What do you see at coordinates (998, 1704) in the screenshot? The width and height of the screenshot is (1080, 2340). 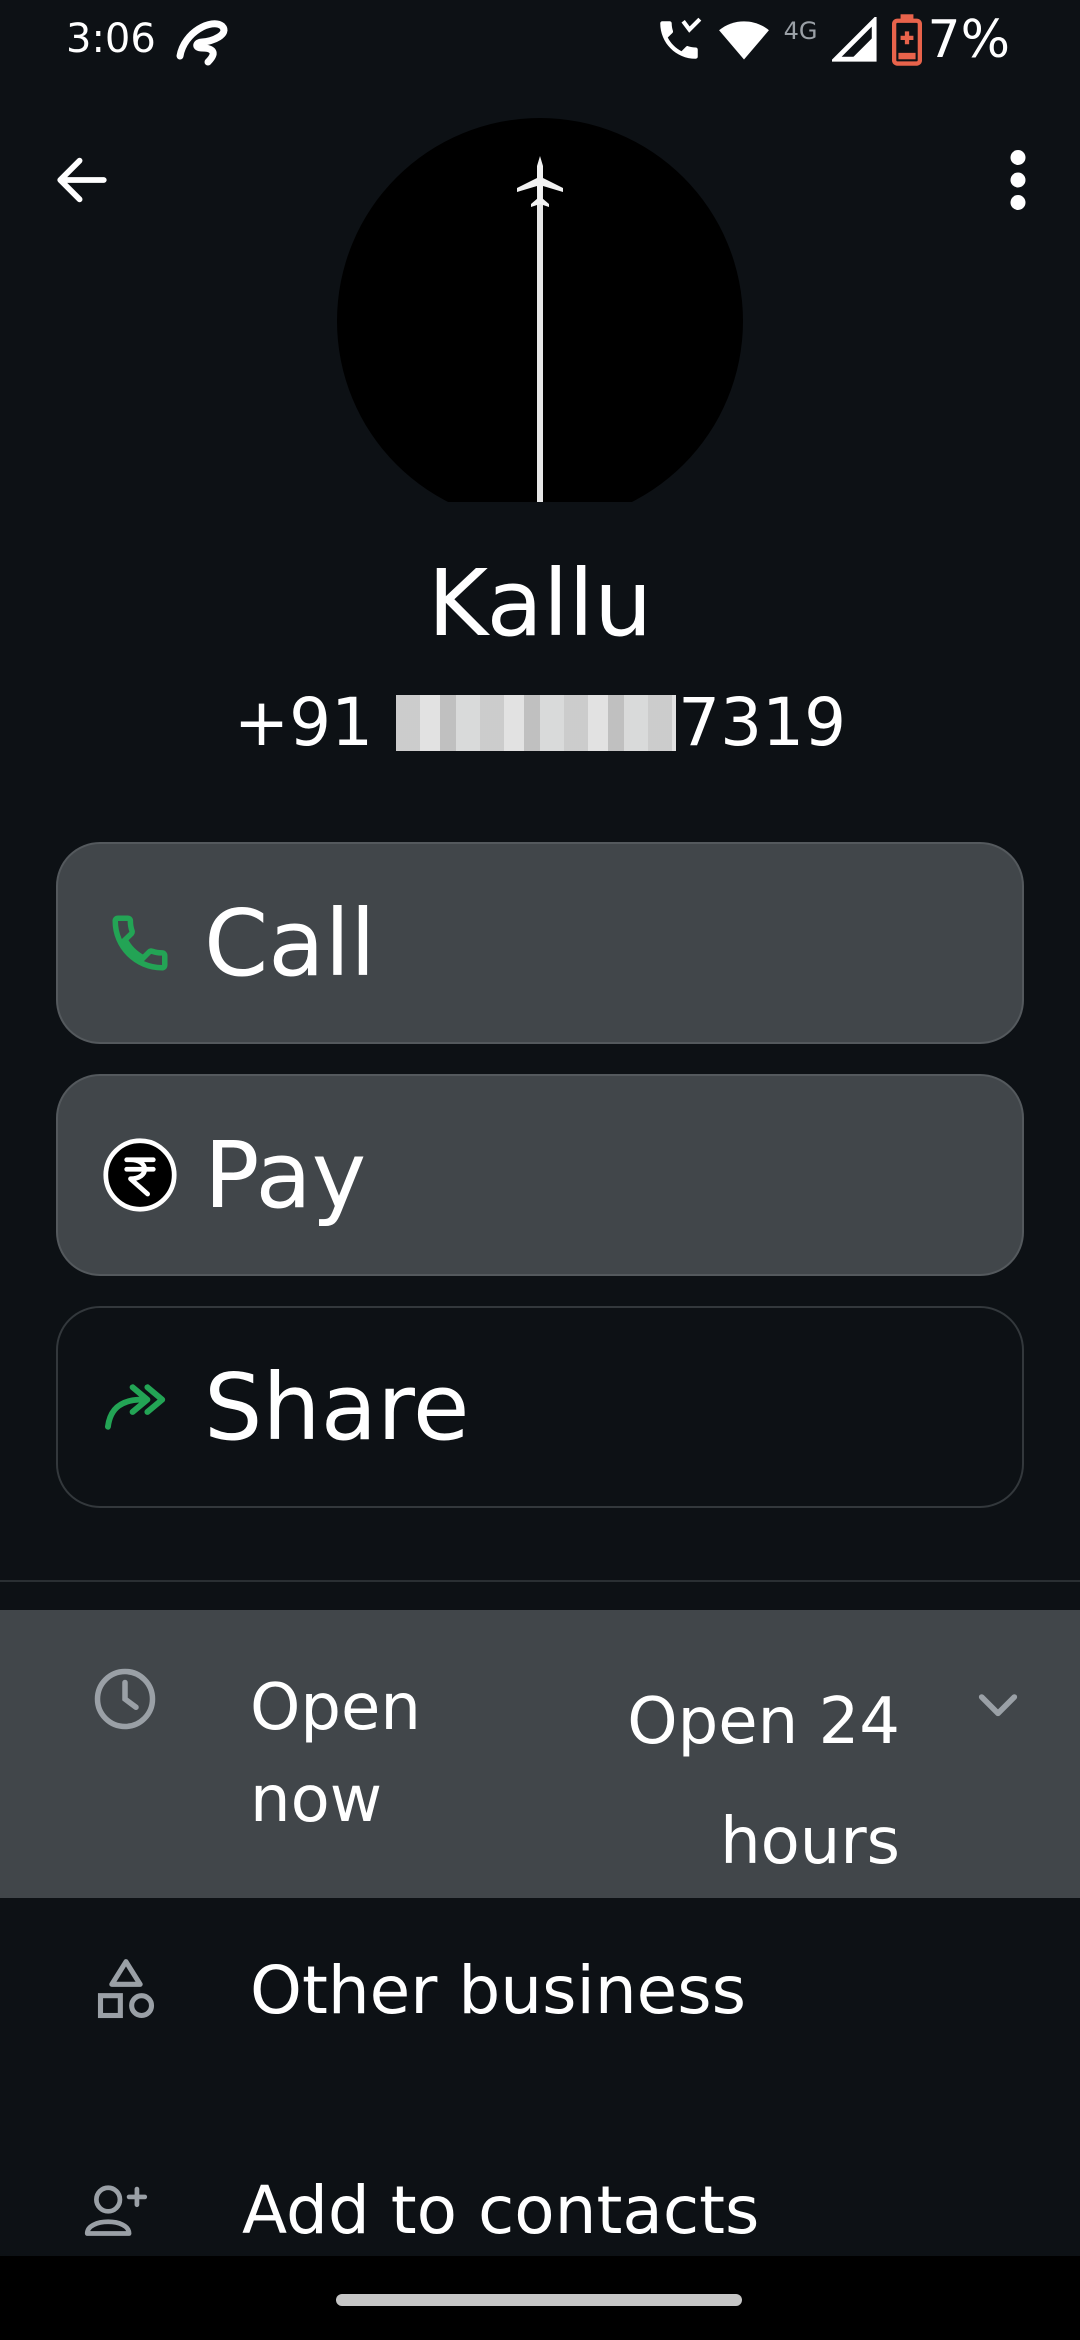 I see `chevron-down-icon` at bounding box center [998, 1704].